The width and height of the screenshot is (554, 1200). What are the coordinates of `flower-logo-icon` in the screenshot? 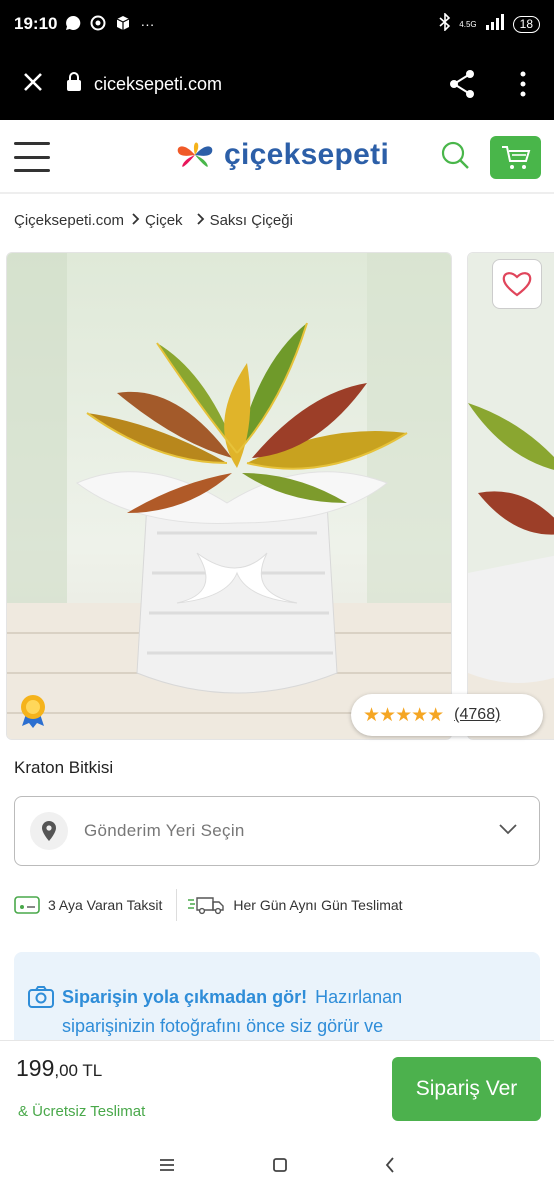 It's located at (195, 154).